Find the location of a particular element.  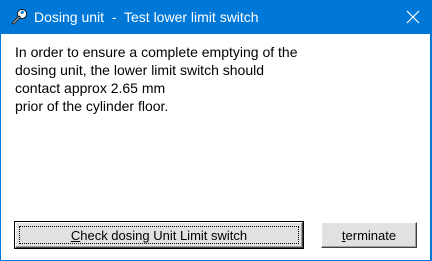

mnemonic-c: C is located at coordinates (75, 235).